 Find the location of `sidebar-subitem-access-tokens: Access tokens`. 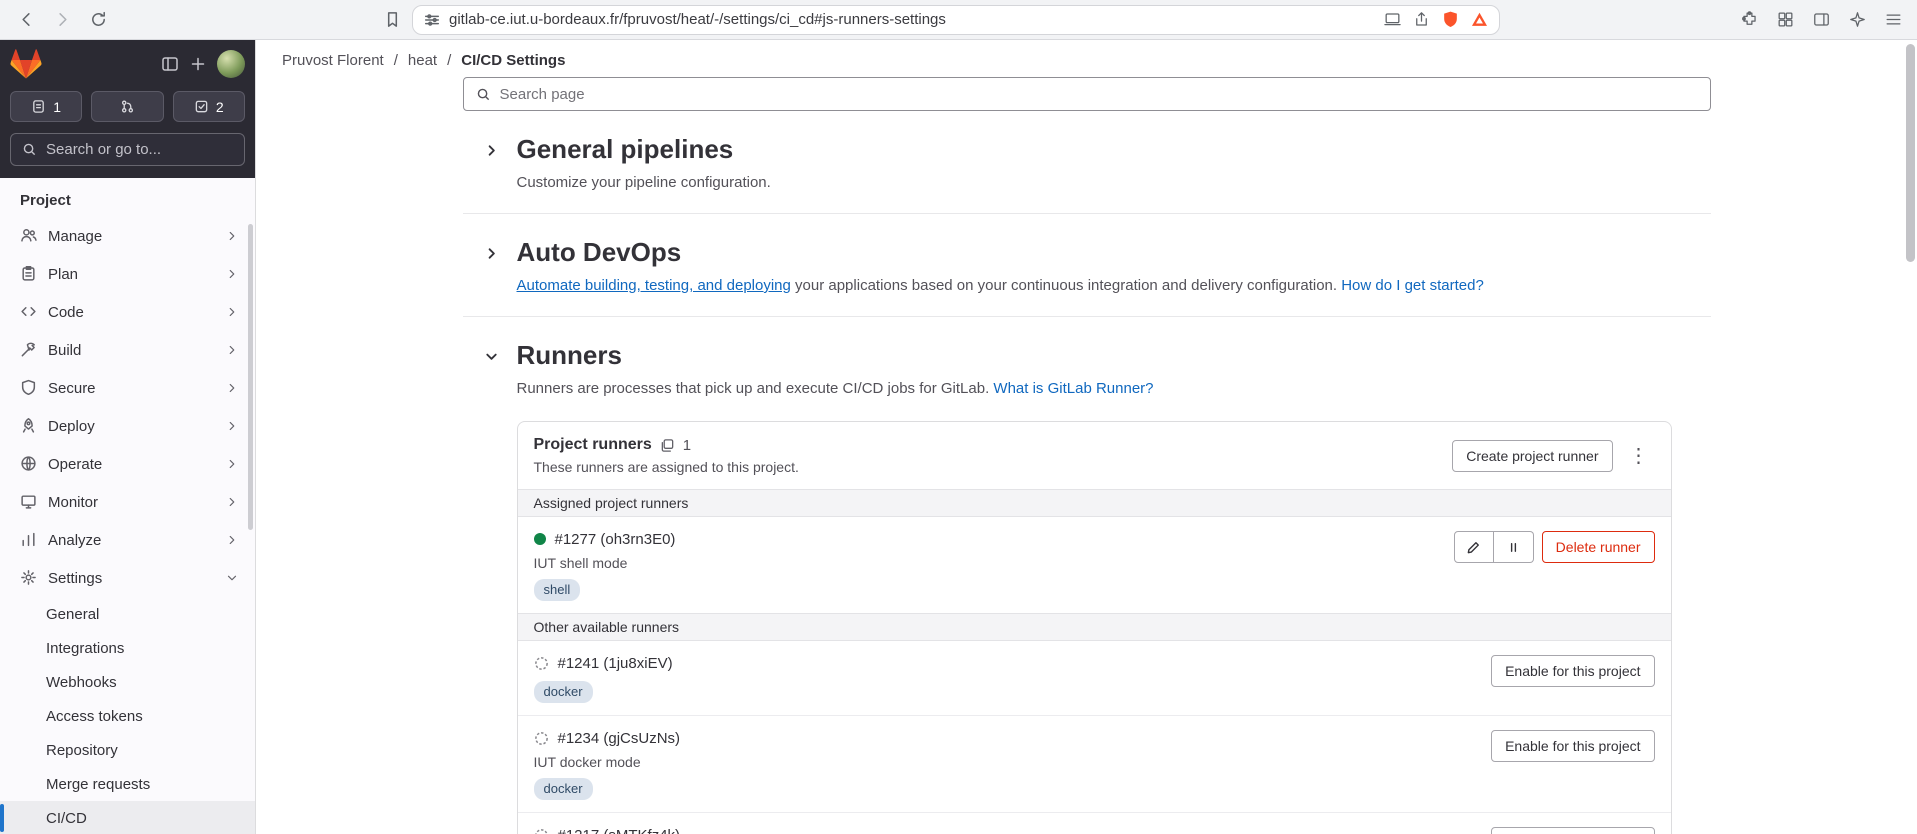

sidebar-subitem-access-tokens: Access tokens is located at coordinates (127, 716).